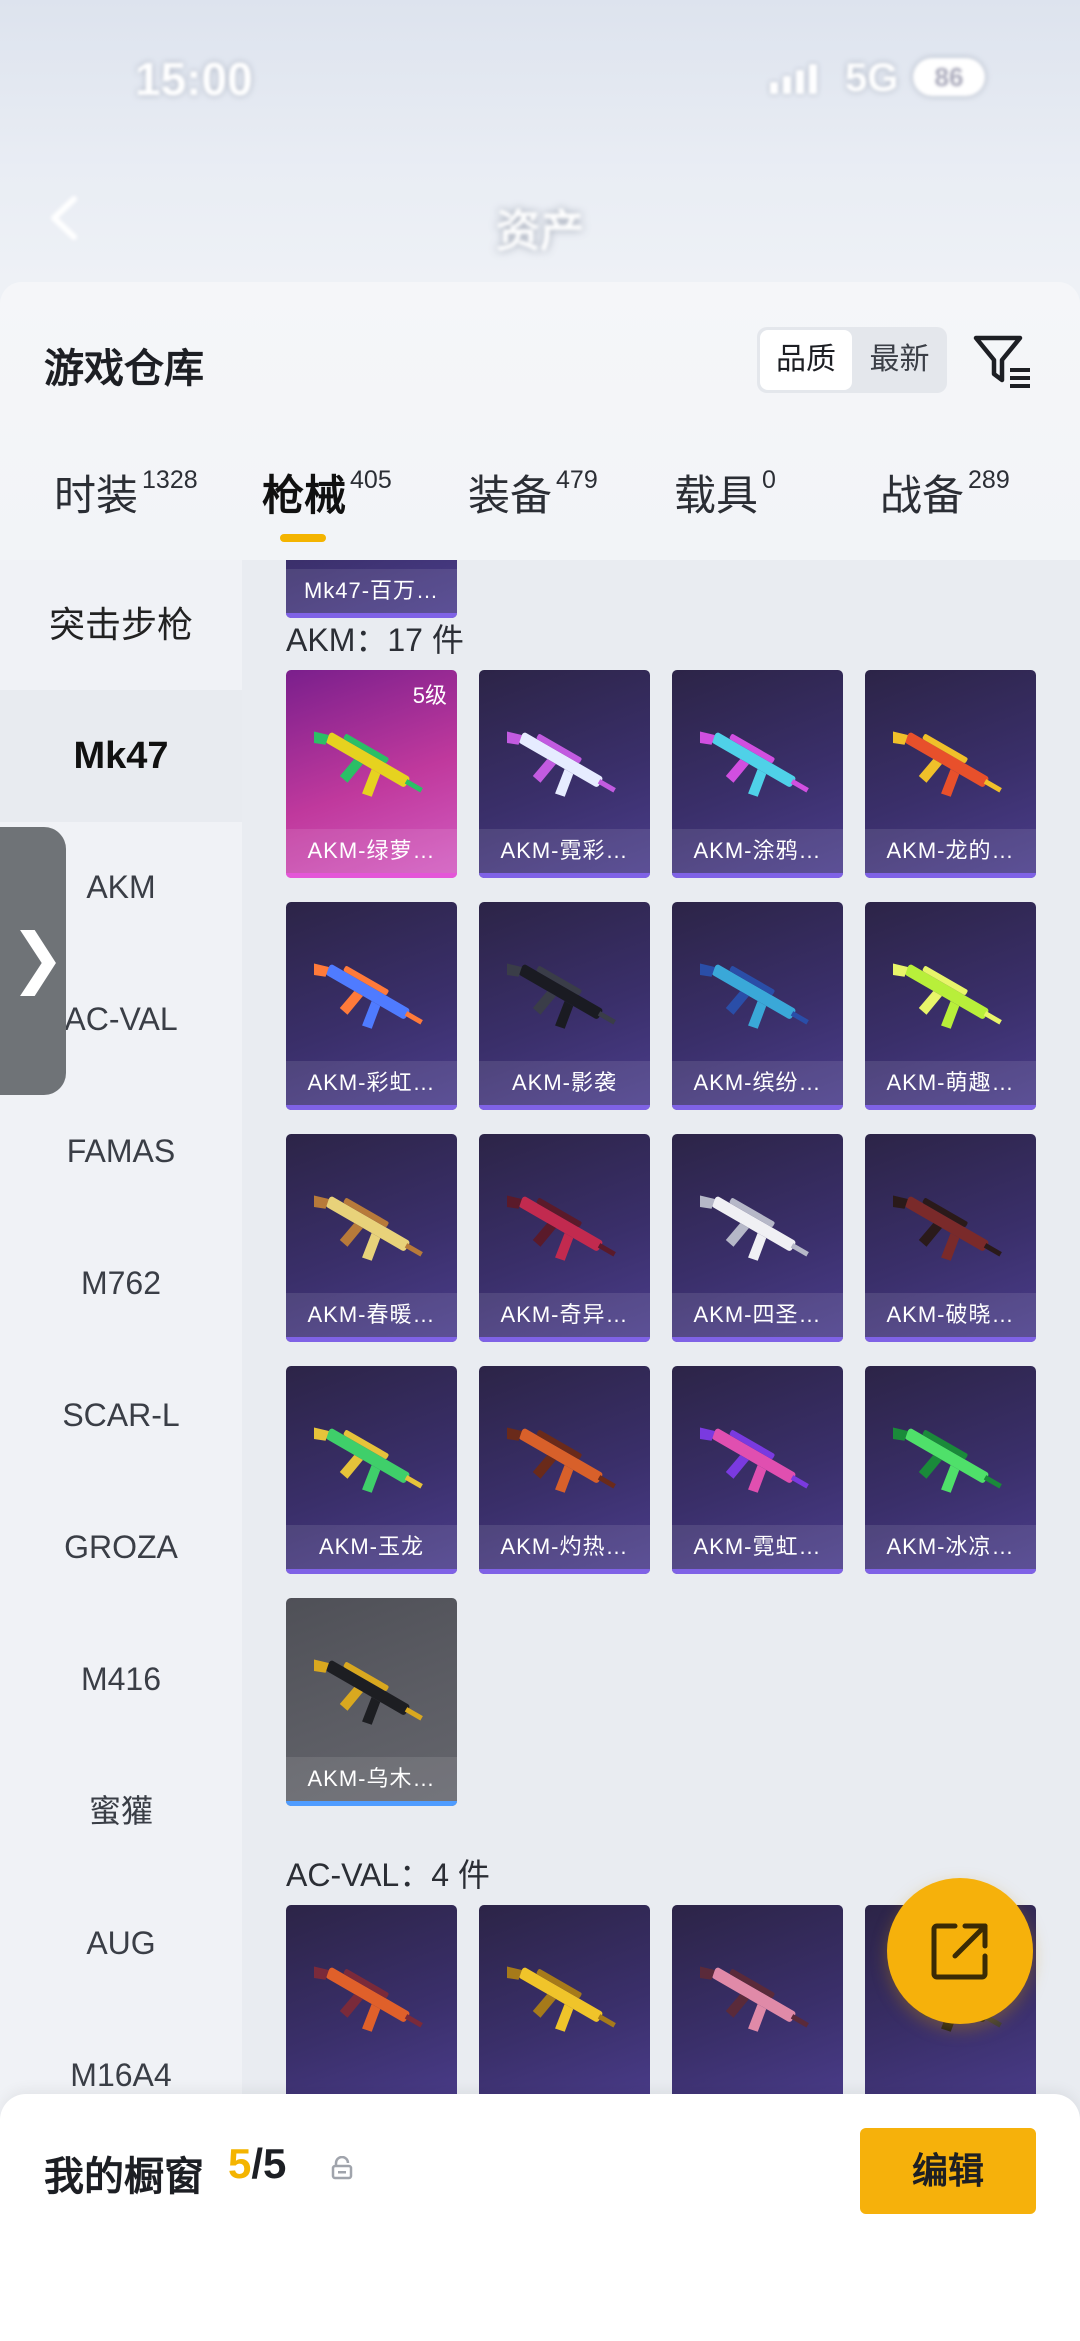 Image resolution: width=1080 pixels, height=2341 pixels. I want to click on level-badge: 5级, so click(429, 695).